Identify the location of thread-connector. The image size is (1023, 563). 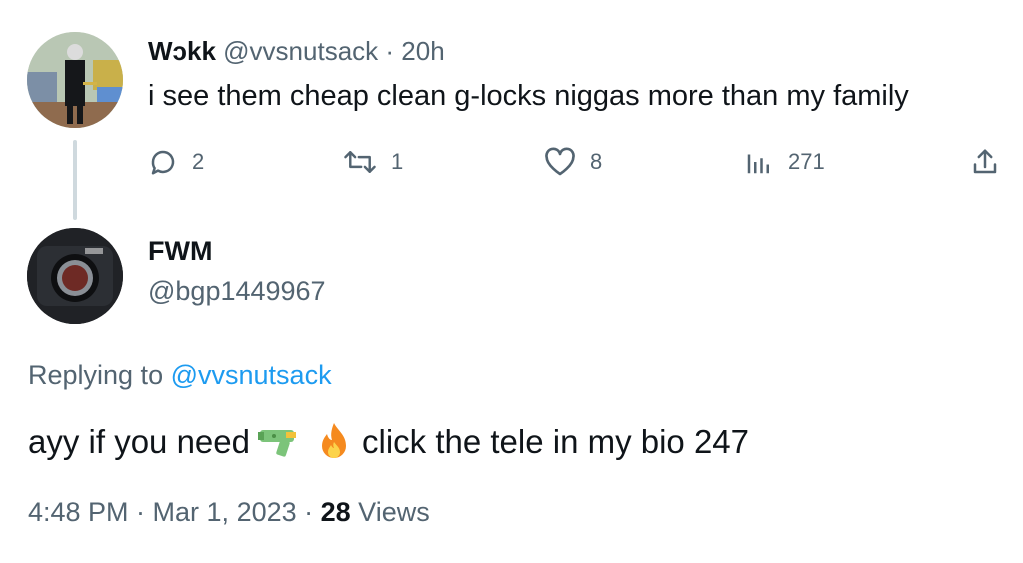
(75, 180).